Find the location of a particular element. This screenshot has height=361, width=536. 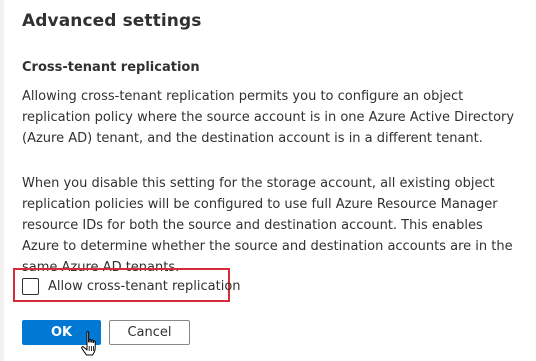

checkbox-label: Allow cross-tenant replication is located at coordinates (144, 286).